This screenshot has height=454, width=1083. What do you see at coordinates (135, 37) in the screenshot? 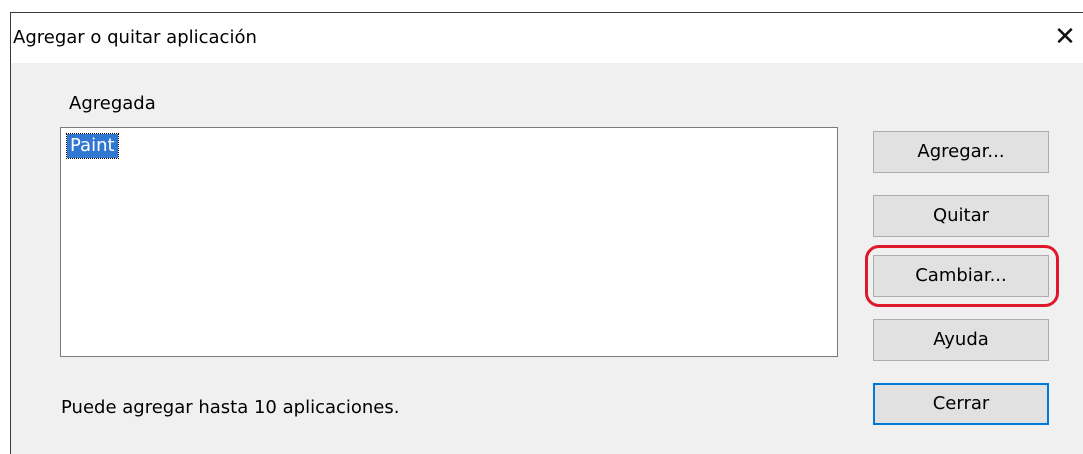
I see `window-title: Agregar o quitar aplicación` at bounding box center [135, 37].